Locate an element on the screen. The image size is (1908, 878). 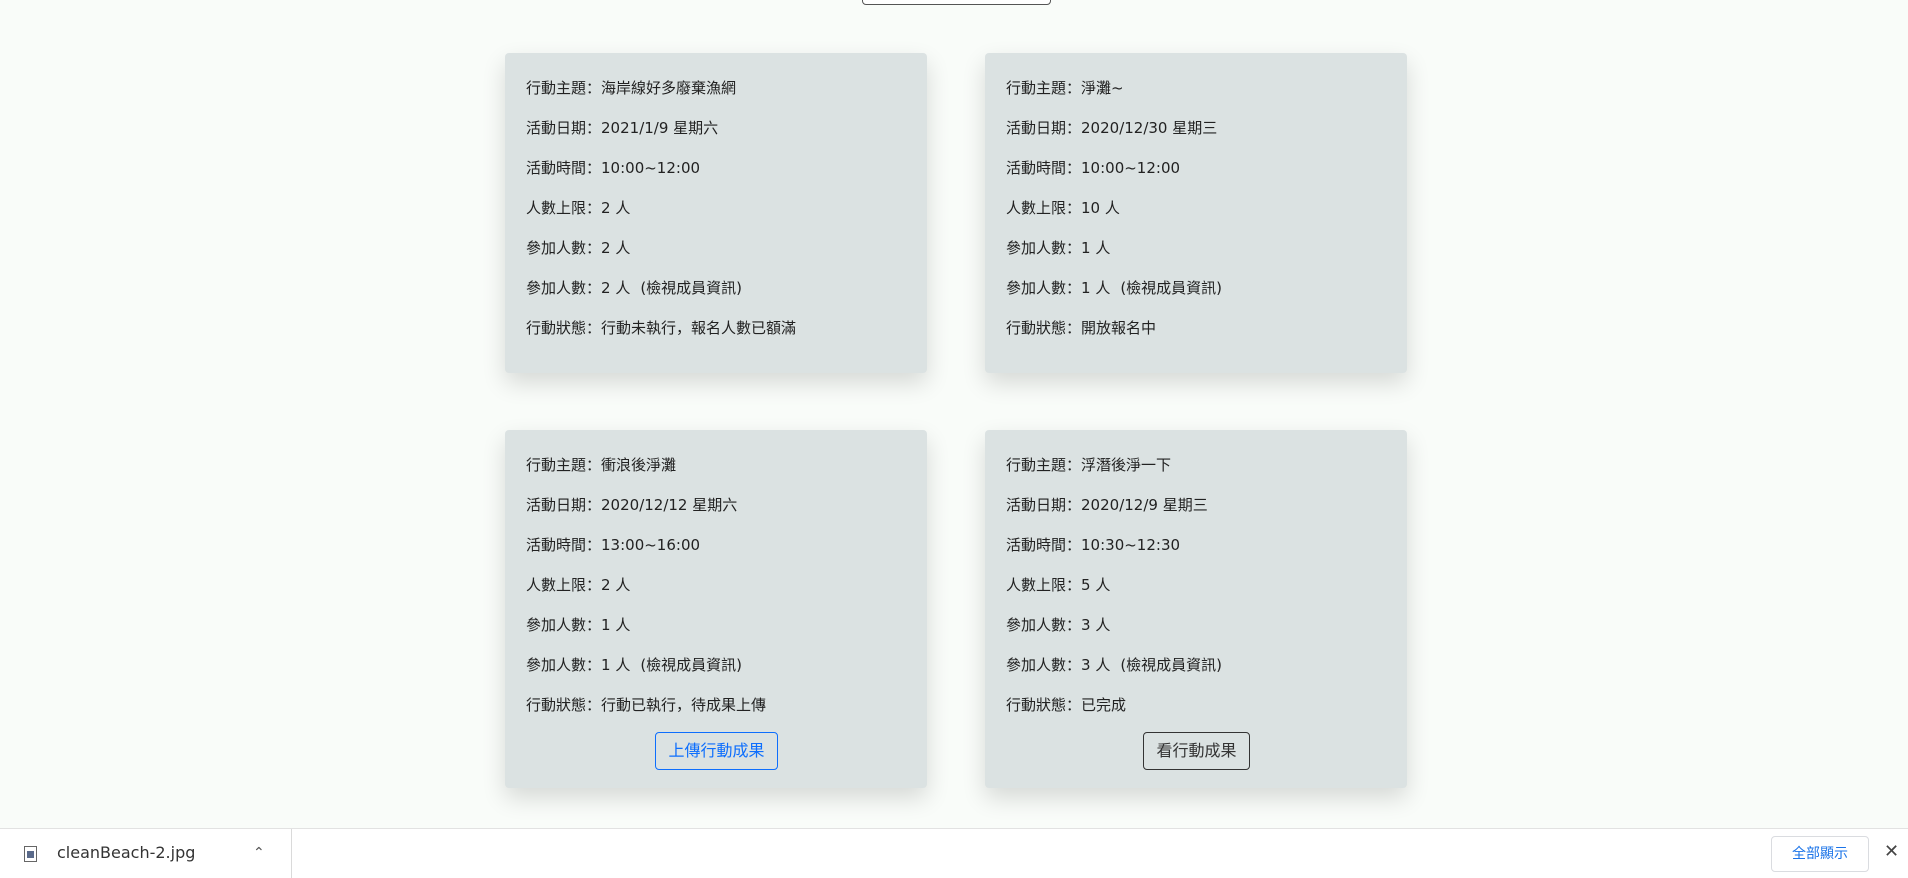
date-row: 活動日期：2020/12/12 星期六 is located at coordinates (716, 510).